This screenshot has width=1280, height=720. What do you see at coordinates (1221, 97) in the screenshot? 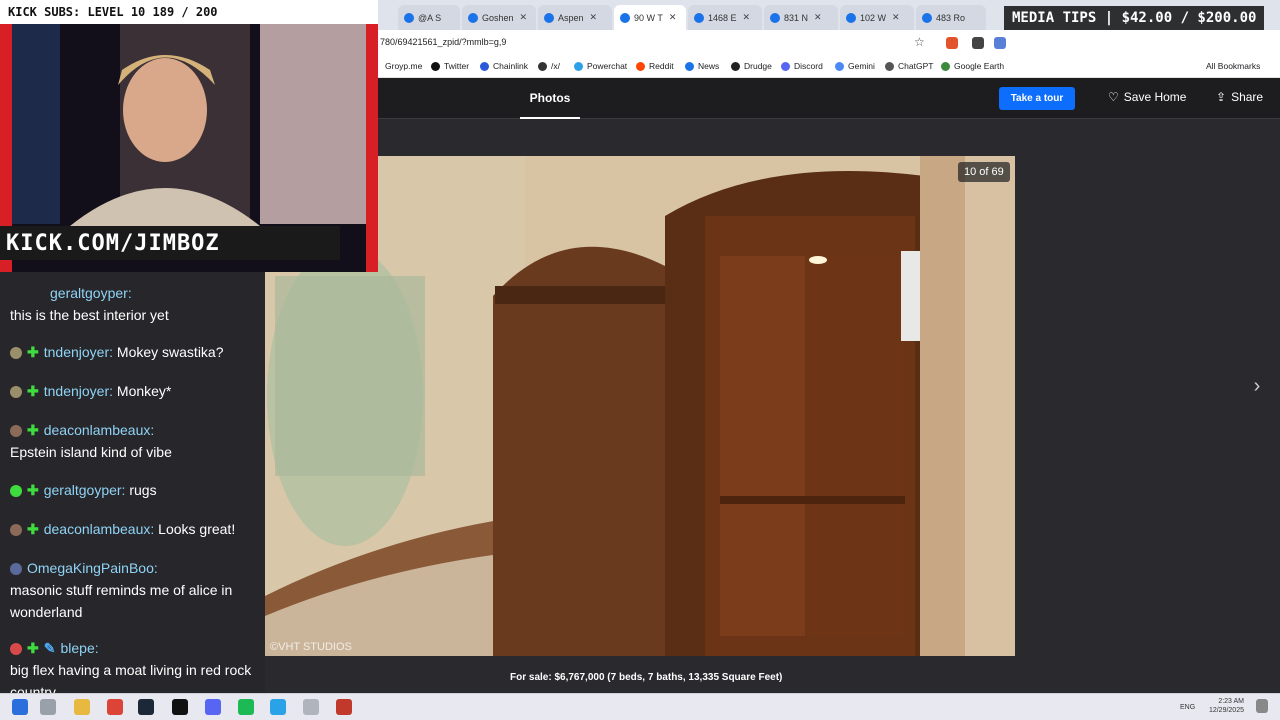
I see `share-icon: ⇪` at bounding box center [1221, 97].